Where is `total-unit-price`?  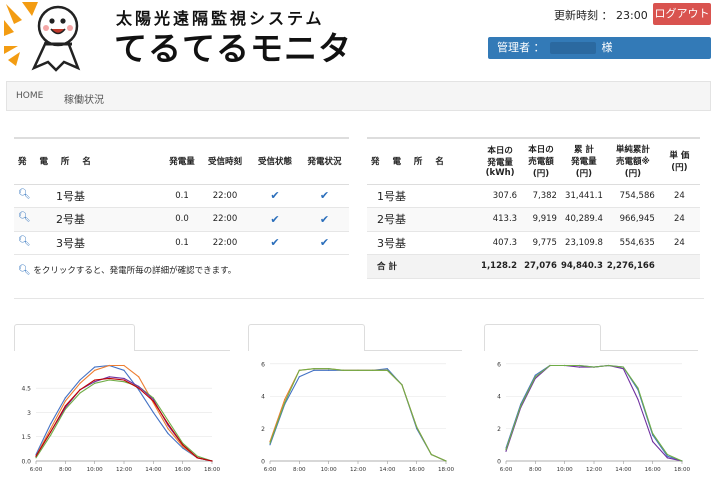
total-unit-price is located at coordinates (679, 267).